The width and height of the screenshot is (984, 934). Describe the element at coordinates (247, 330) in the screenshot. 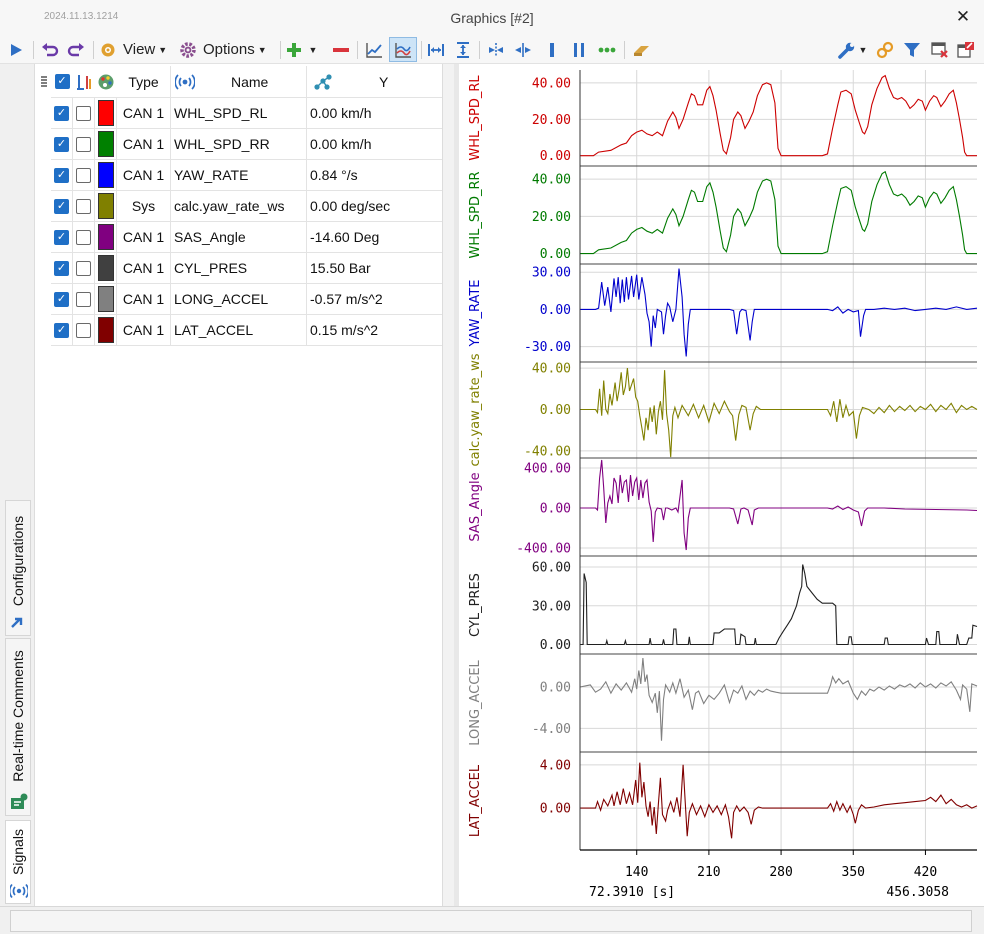

I see `signal-row: ✓ CAN 1 LAT_ACCEL 0.15 m/s^2` at that location.